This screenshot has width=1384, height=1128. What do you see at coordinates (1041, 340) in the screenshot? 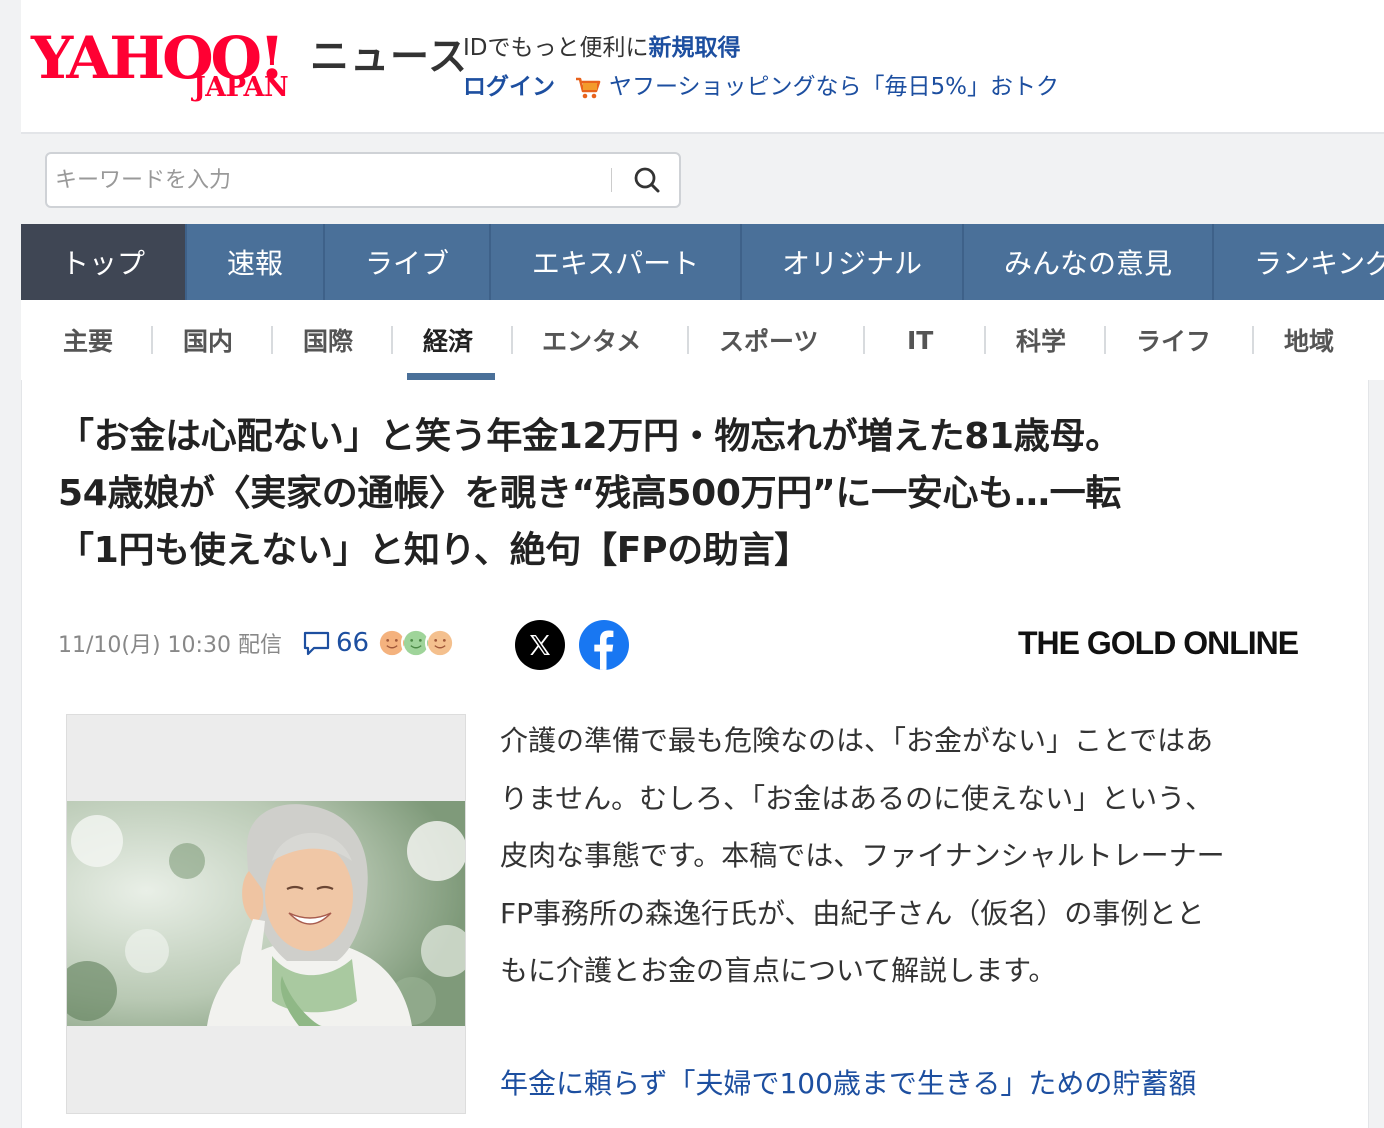
I see `category-science: 科学` at bounding box center [1041, 340].